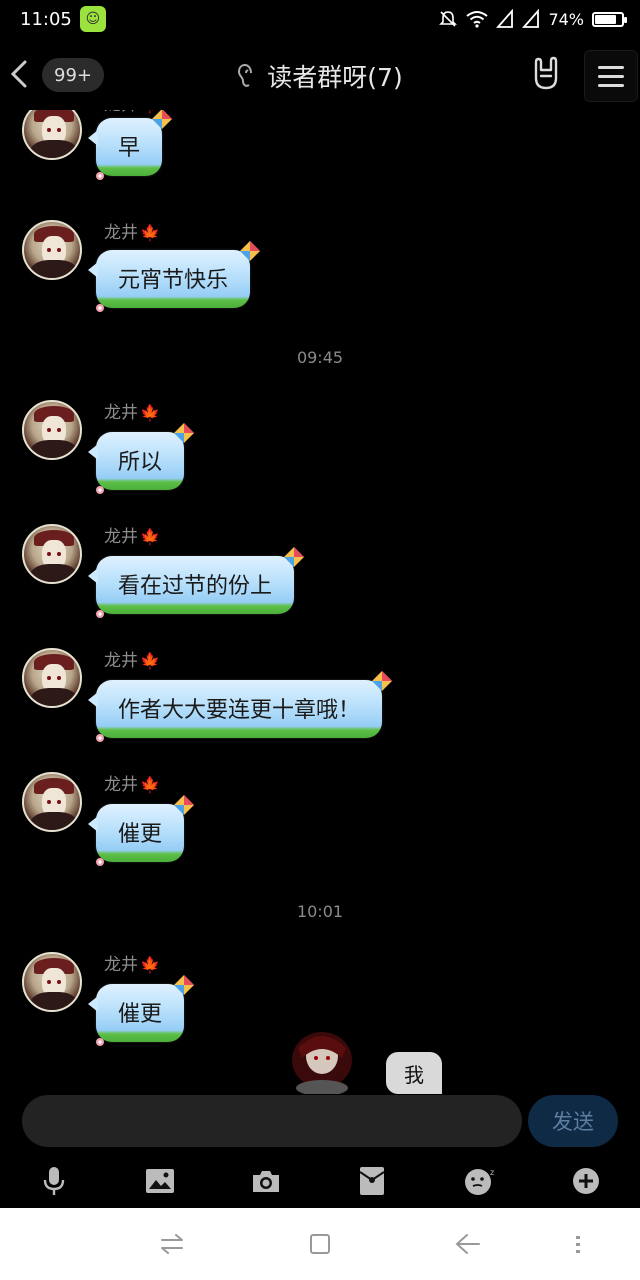 This screenshot has width=640, height=1280. Describe the element at coordinates (573, 1121) in the screenshot. I see `send-button: 发送` at that location.